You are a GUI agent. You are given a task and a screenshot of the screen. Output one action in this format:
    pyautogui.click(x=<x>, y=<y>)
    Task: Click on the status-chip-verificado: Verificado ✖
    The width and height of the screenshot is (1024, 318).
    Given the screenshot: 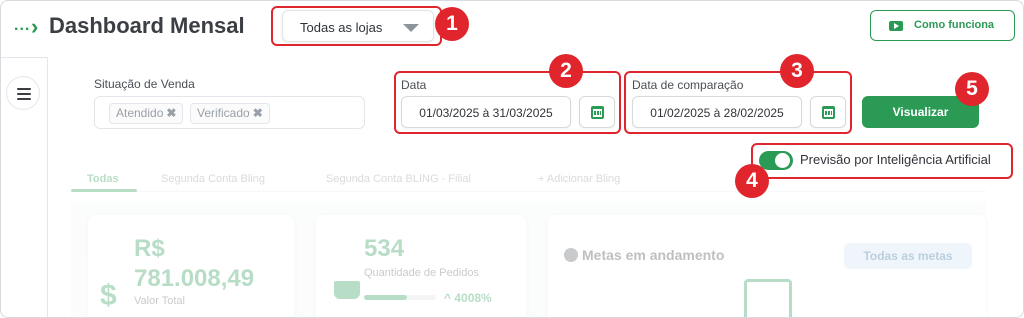 What is the action you would take?
    pyautogui.click(x=230, y=113)
    